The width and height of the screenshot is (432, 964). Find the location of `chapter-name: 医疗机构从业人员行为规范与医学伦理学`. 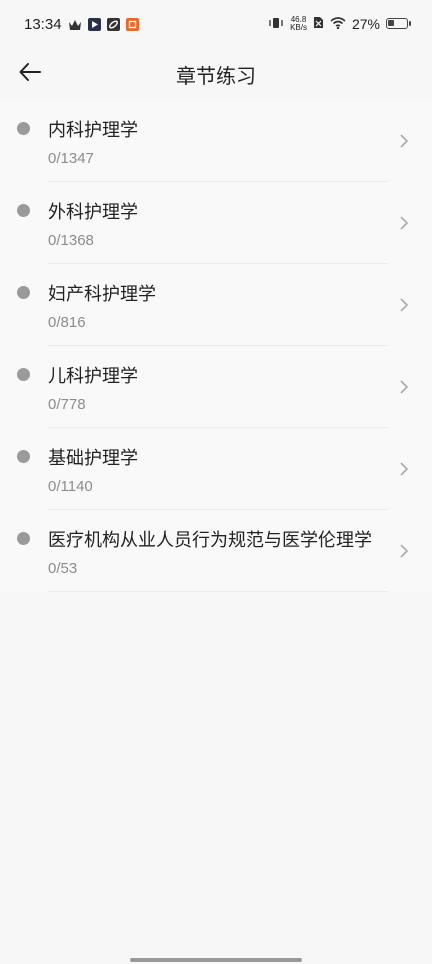

chapter-name: 医疗机构从业人员行为规范与医学伦理学 is located at coordinates (210, 540).